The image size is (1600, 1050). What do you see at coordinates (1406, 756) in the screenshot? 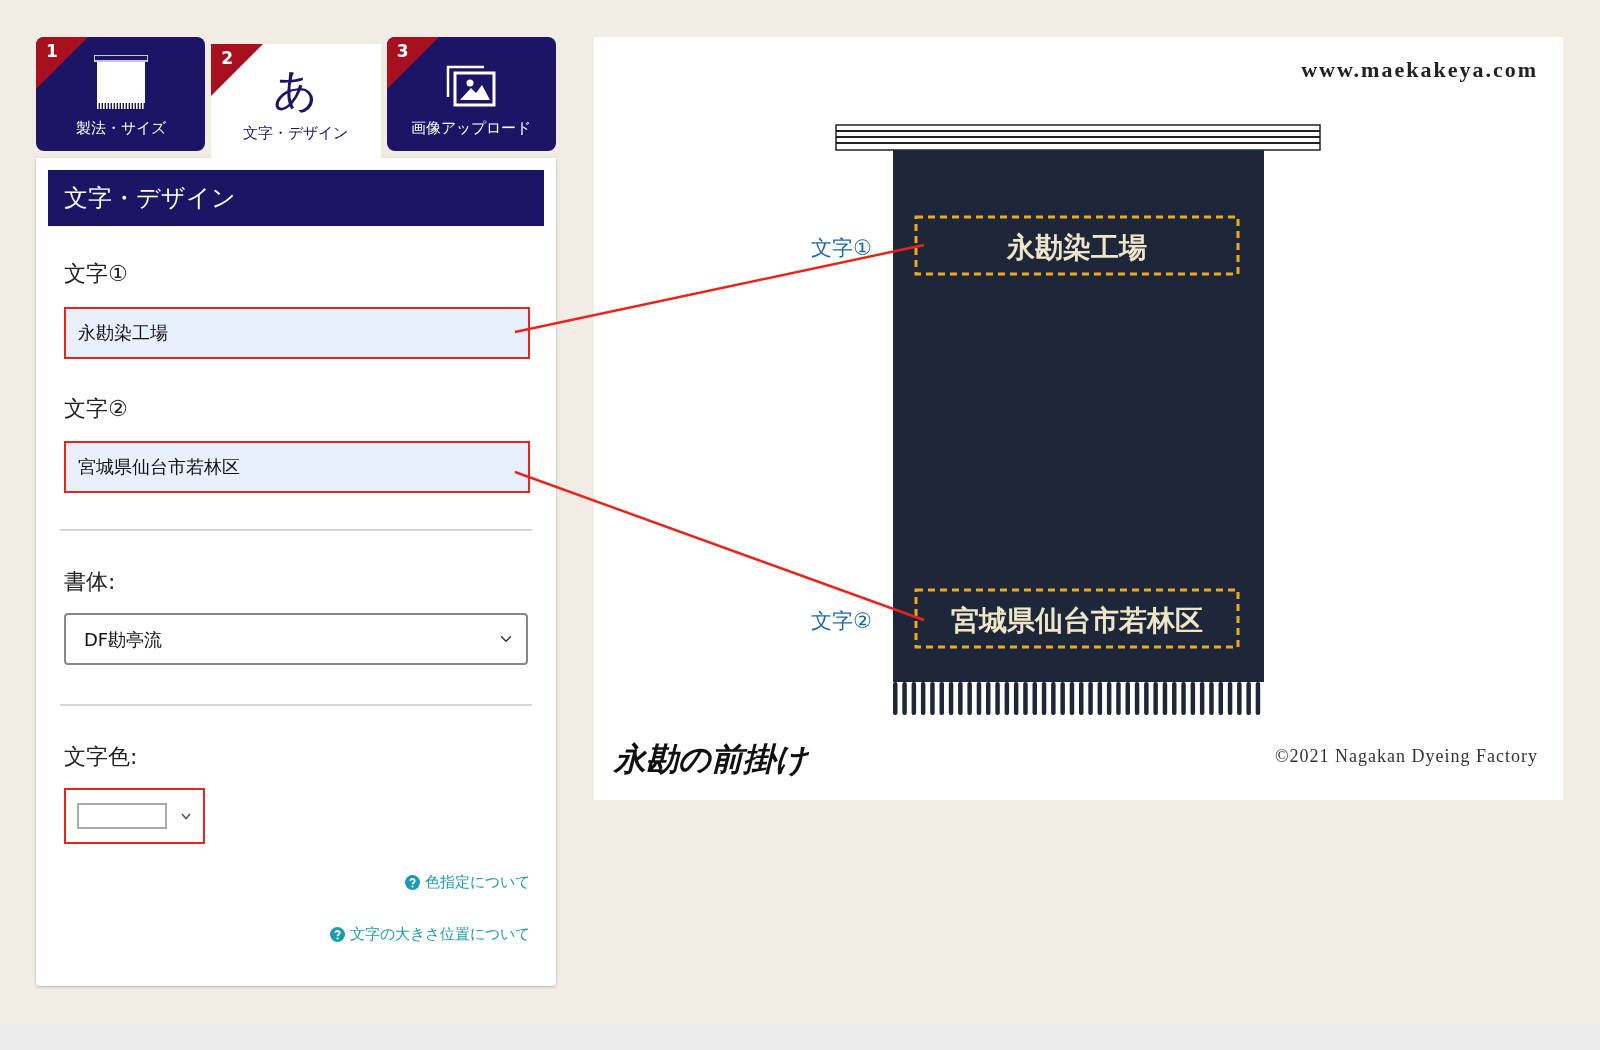
I see `copyright-text: ©2021 Nagakan Dyeing Factory` at bounding box center [1406, 756].